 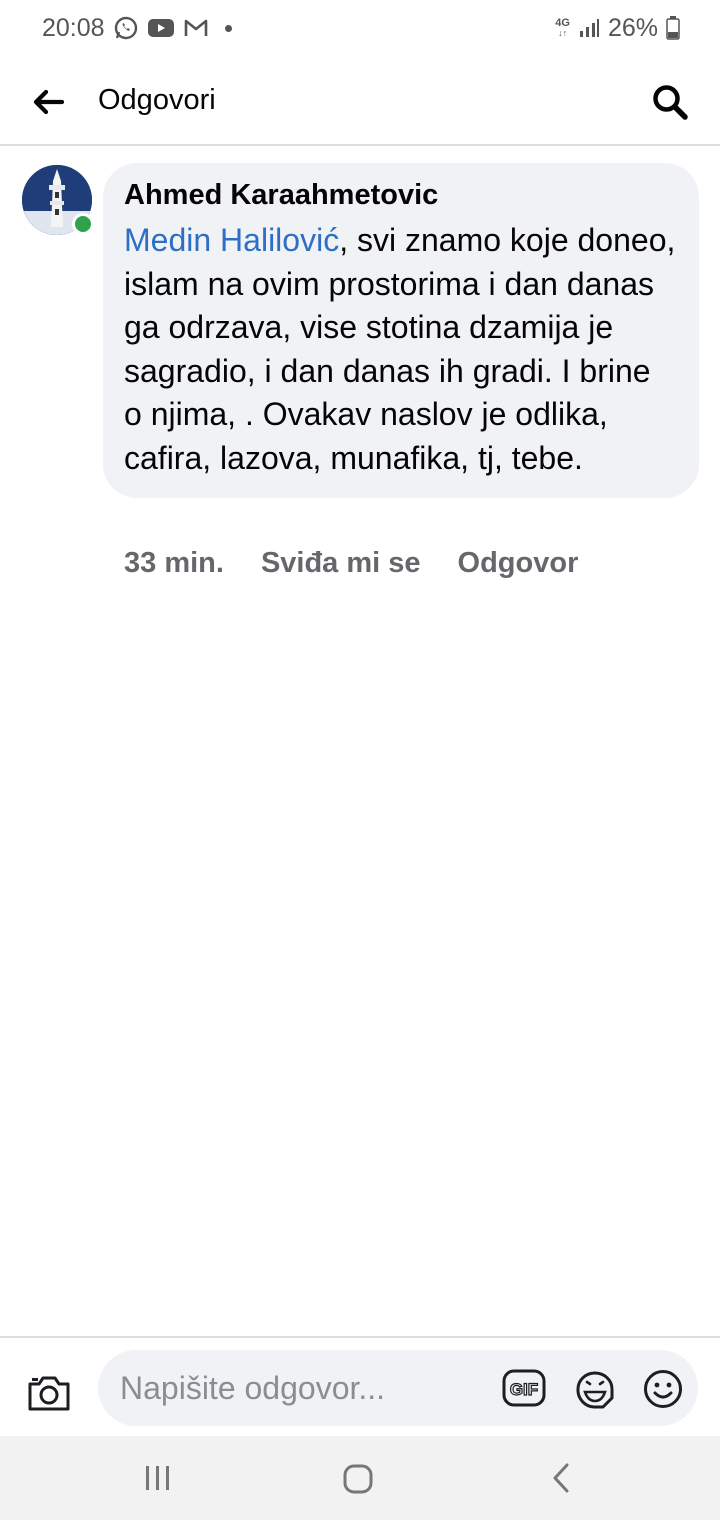 What do you see at coordinates (126, 28) in the screenshot?
I see `whatsapp-icon` at bounding box center [126, 28].